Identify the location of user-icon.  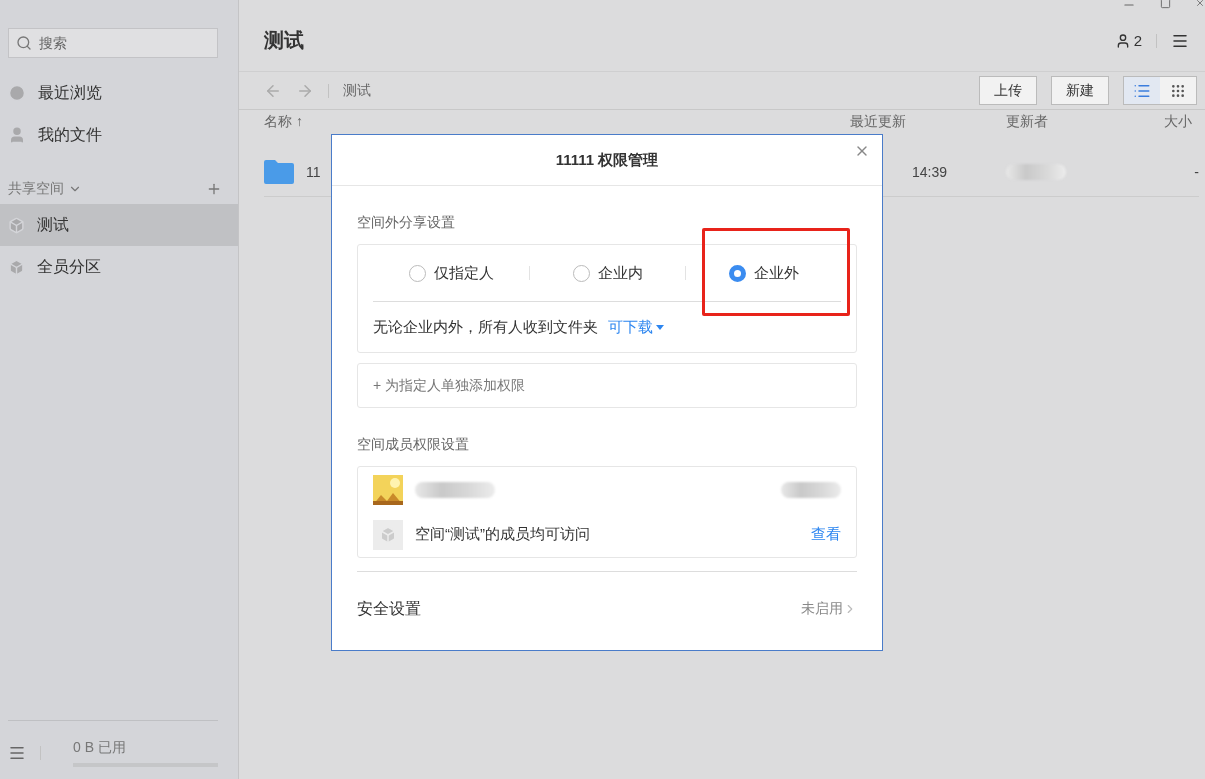
(17, 135).